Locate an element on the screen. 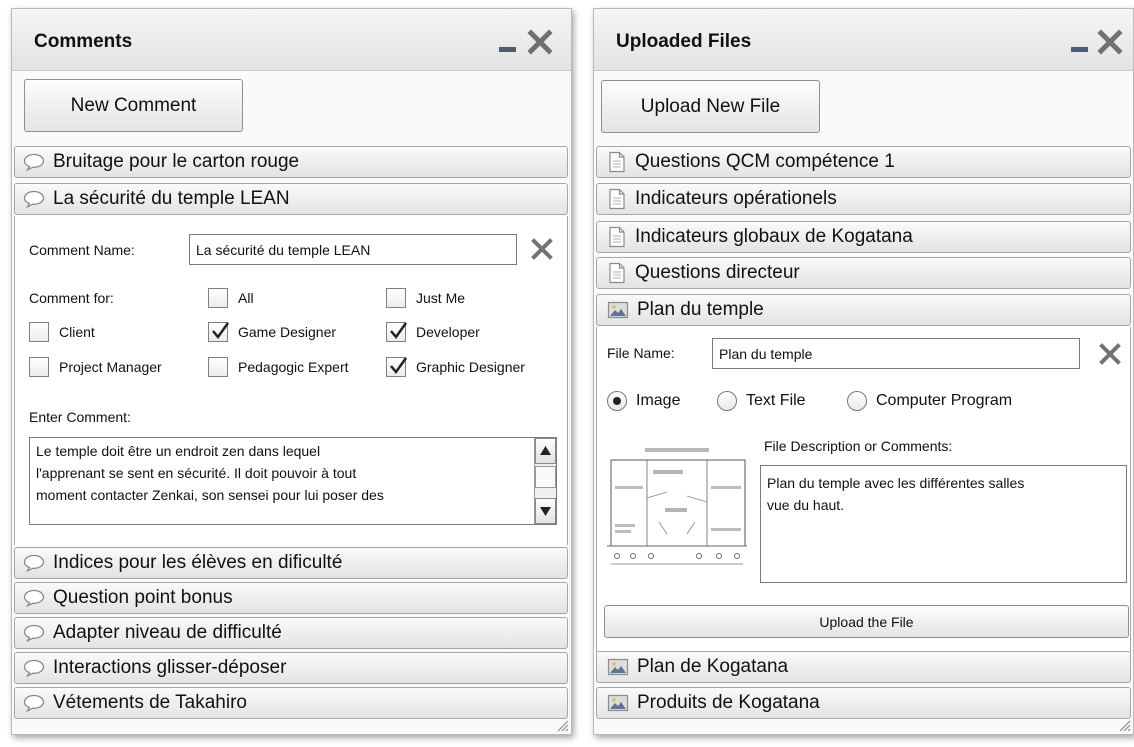  radio-computer-program: Computer Program is located at coordinates (929, 401).